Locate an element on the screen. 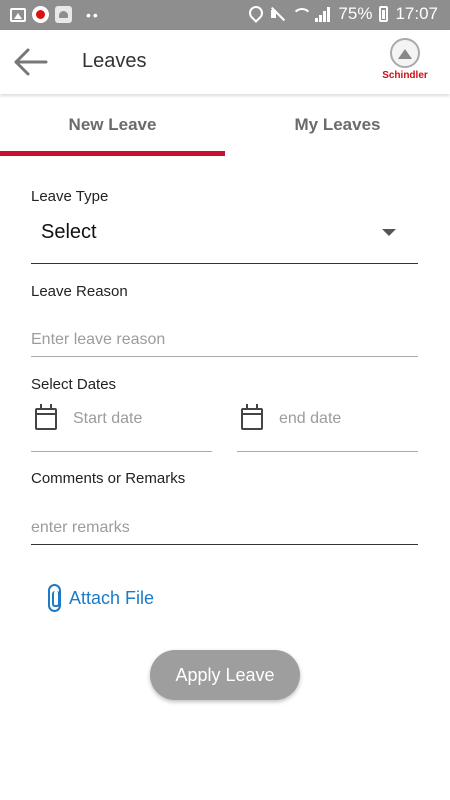 The height and width of the screenshot is (800, 450). start-date-placeholder: Start date is located at coordinates (108, 418).